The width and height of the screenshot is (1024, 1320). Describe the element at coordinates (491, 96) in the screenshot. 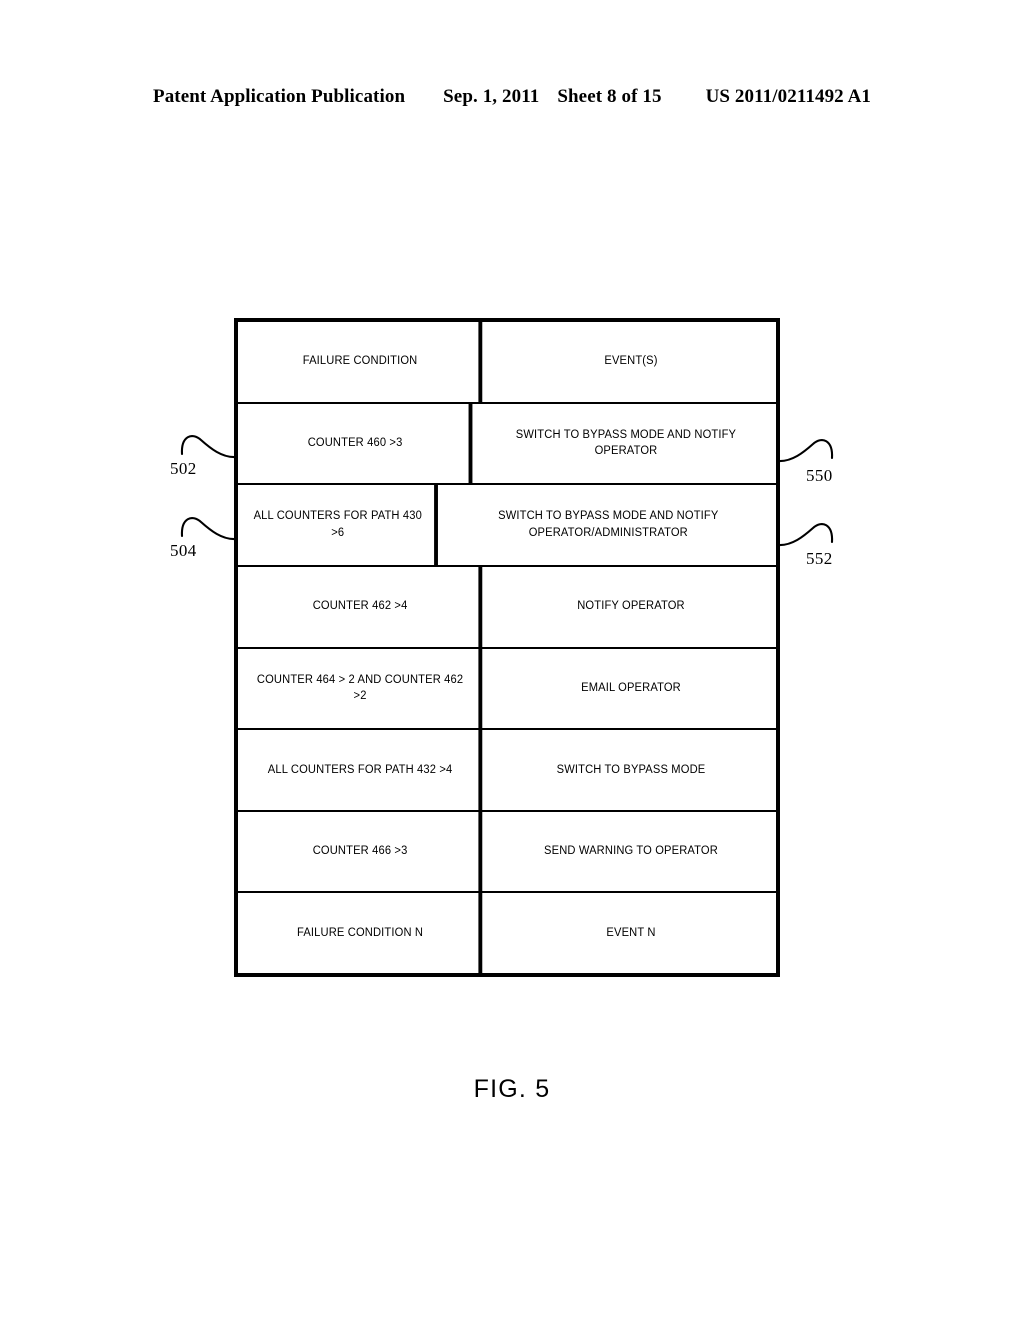

I see `publication-date: Sep. 1, 2011` at that location.